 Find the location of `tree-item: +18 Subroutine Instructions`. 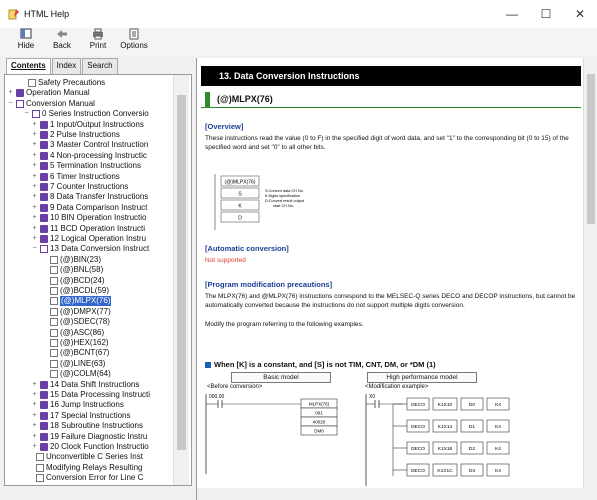

tree-item: +18 Subroutine Instructions is located at coordinates (87, 426).